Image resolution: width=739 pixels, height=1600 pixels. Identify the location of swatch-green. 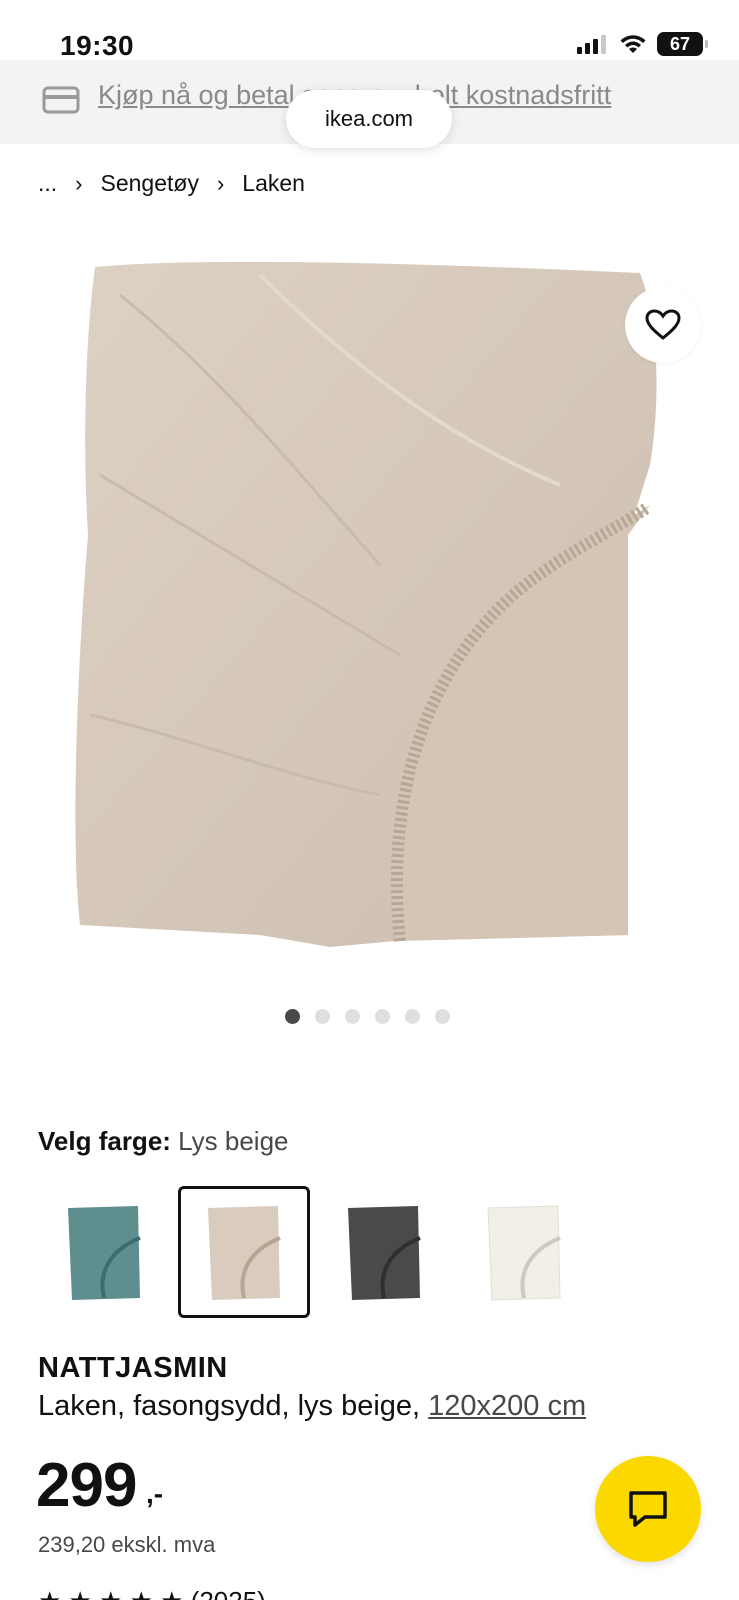
(104, 1252).